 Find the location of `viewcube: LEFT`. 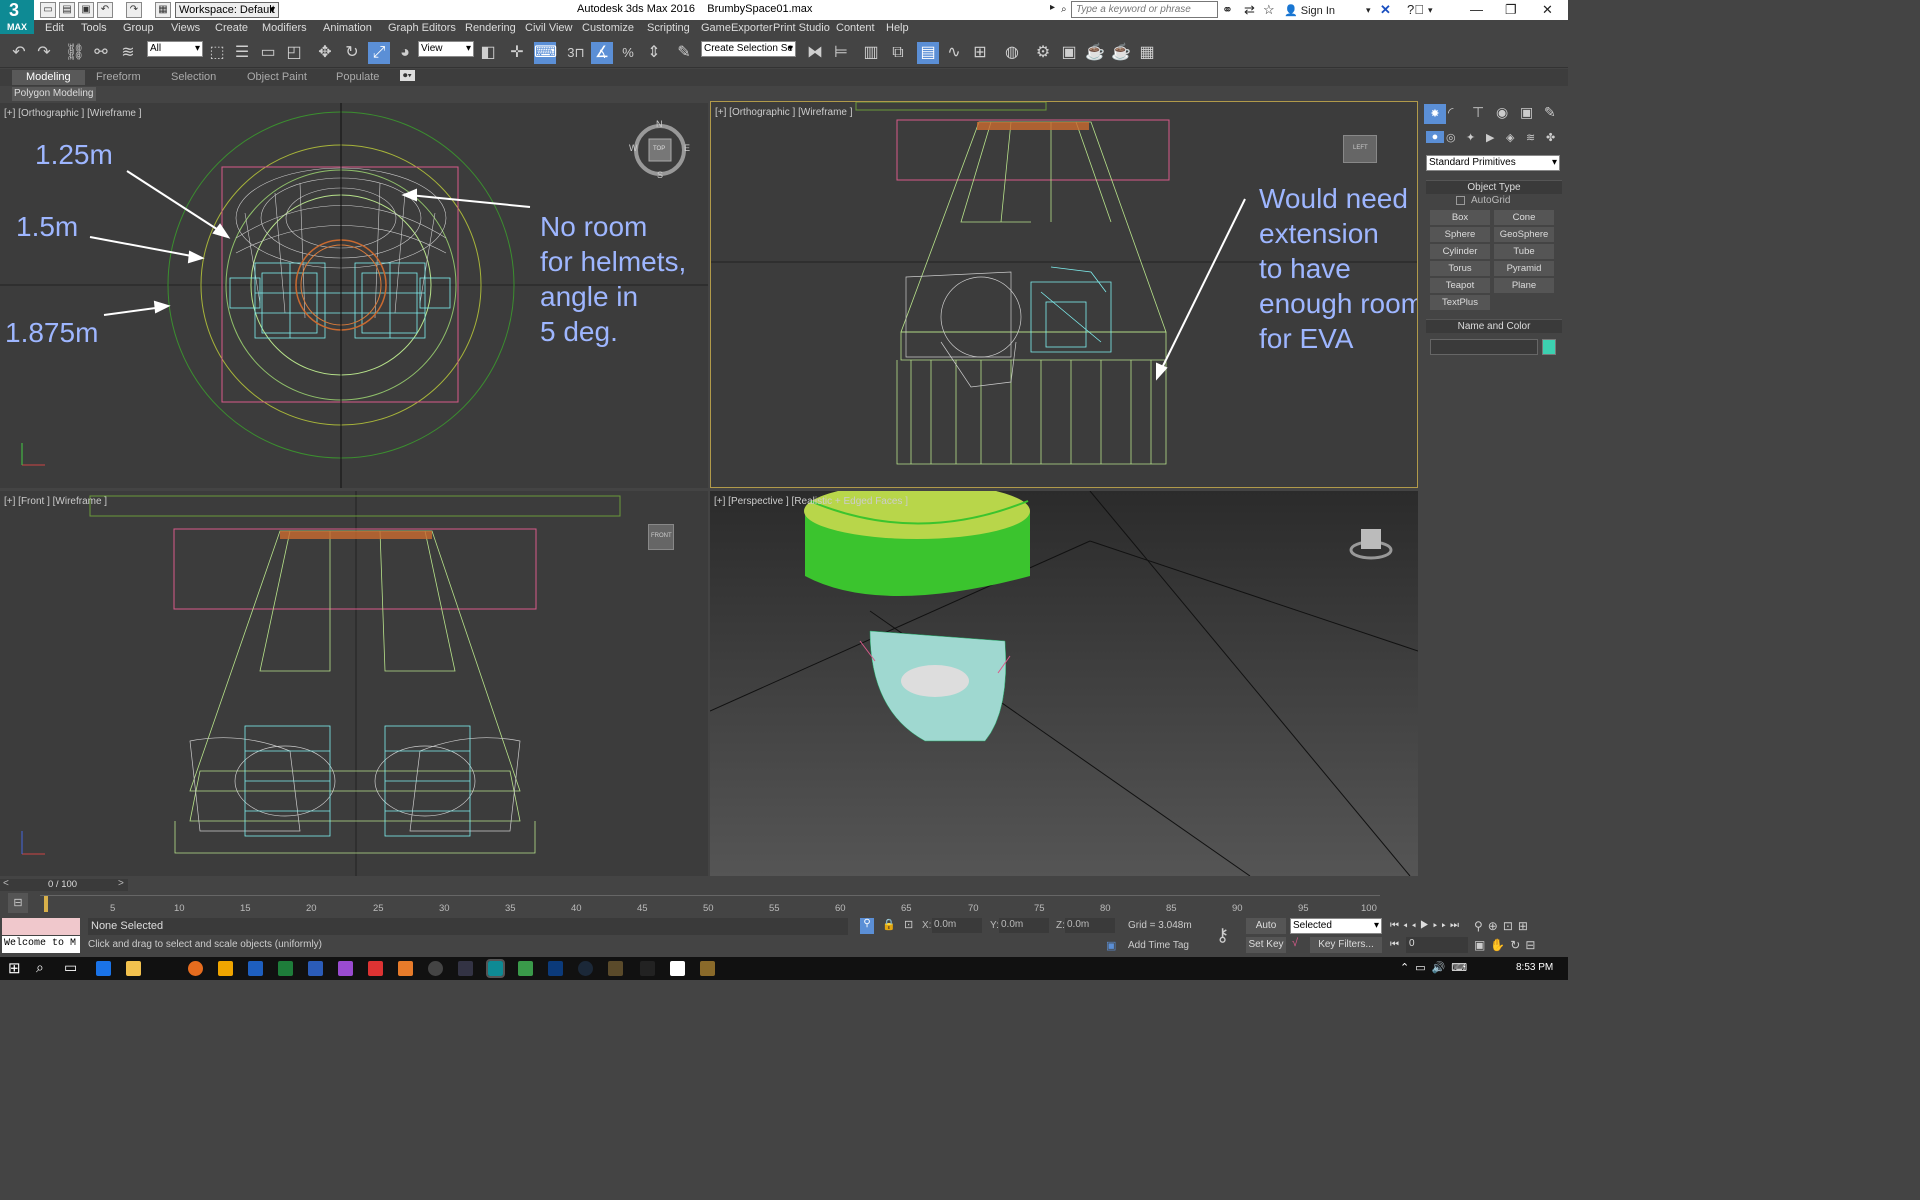

viewcube: LEFT is located at coordinates (1360, 149).